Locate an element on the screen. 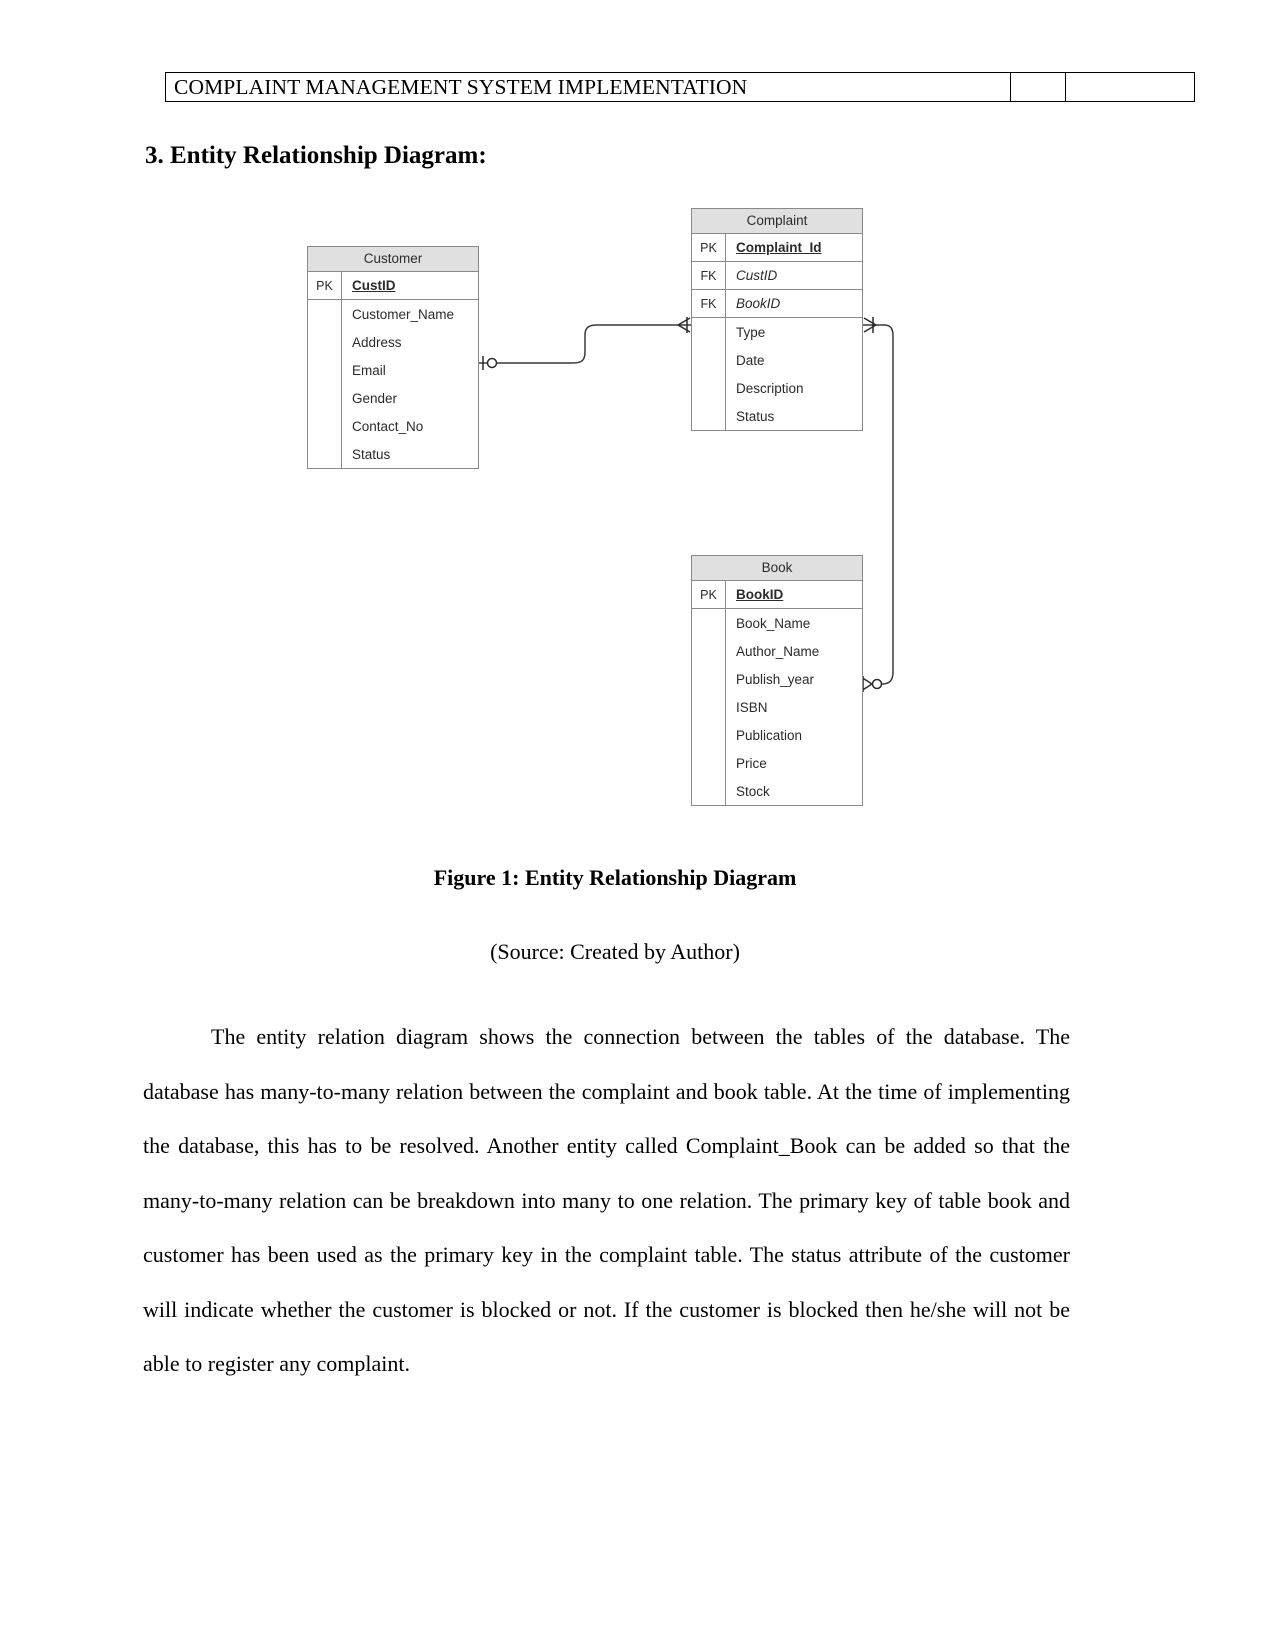 This screenshot has height=1650, width=1275. field-name: Book_Name is located at coordinates (773, 623).